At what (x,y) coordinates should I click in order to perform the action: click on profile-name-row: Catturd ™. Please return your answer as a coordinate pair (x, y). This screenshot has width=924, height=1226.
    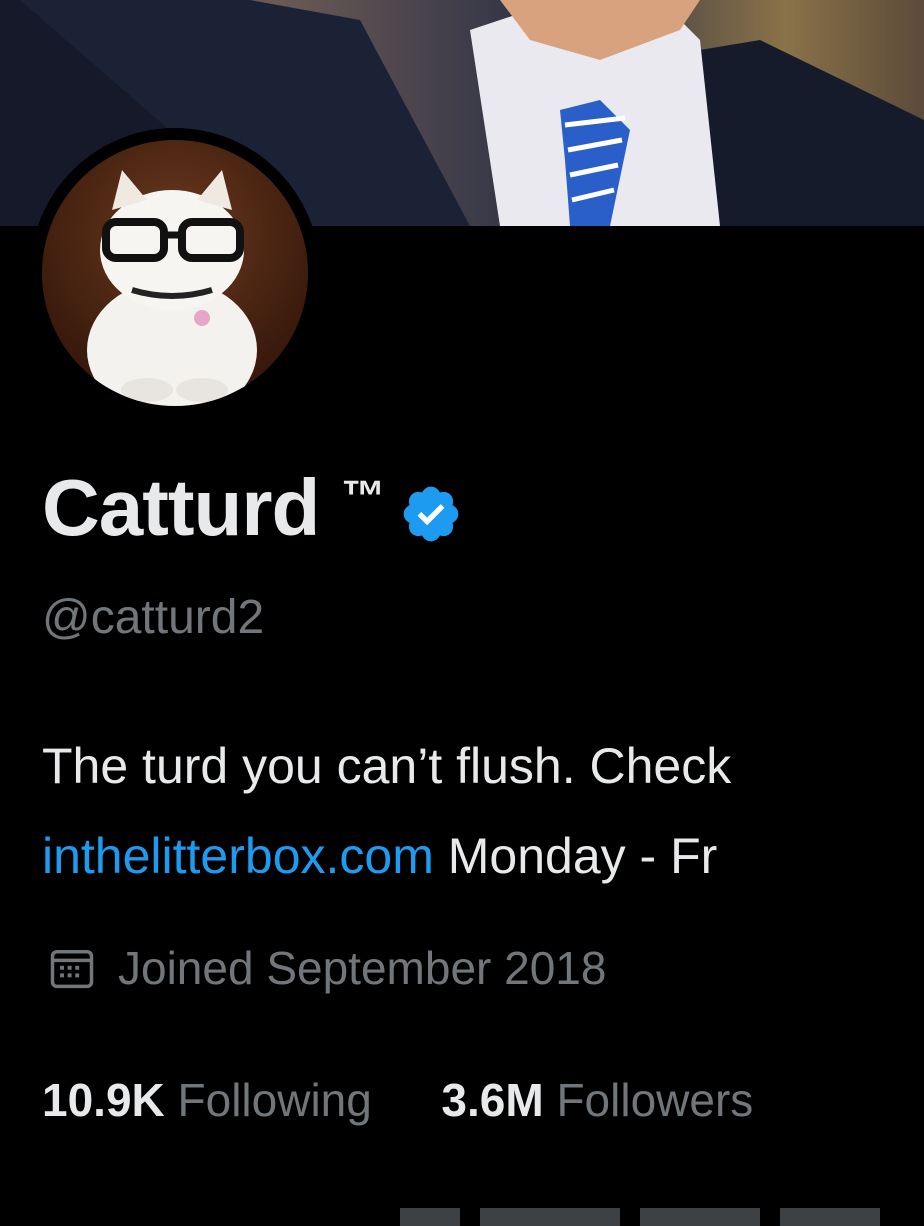
    Looking at the image, I should click on (252, 508).